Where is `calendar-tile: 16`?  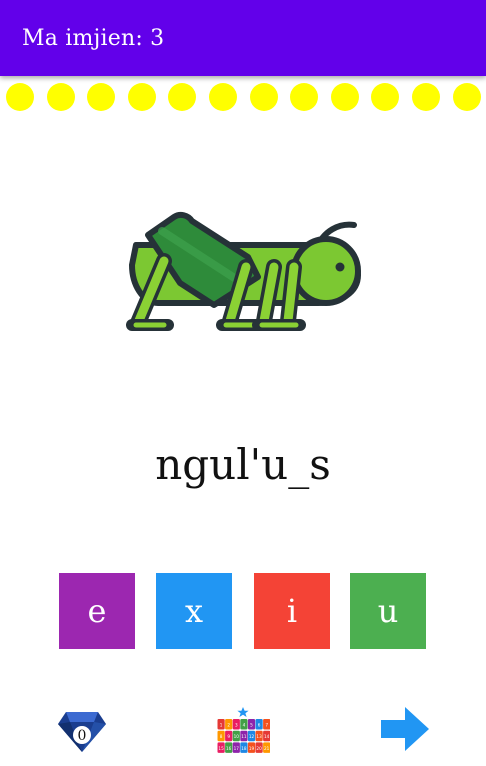
calendar-tile: 16 is located at coordinates (229, 747).